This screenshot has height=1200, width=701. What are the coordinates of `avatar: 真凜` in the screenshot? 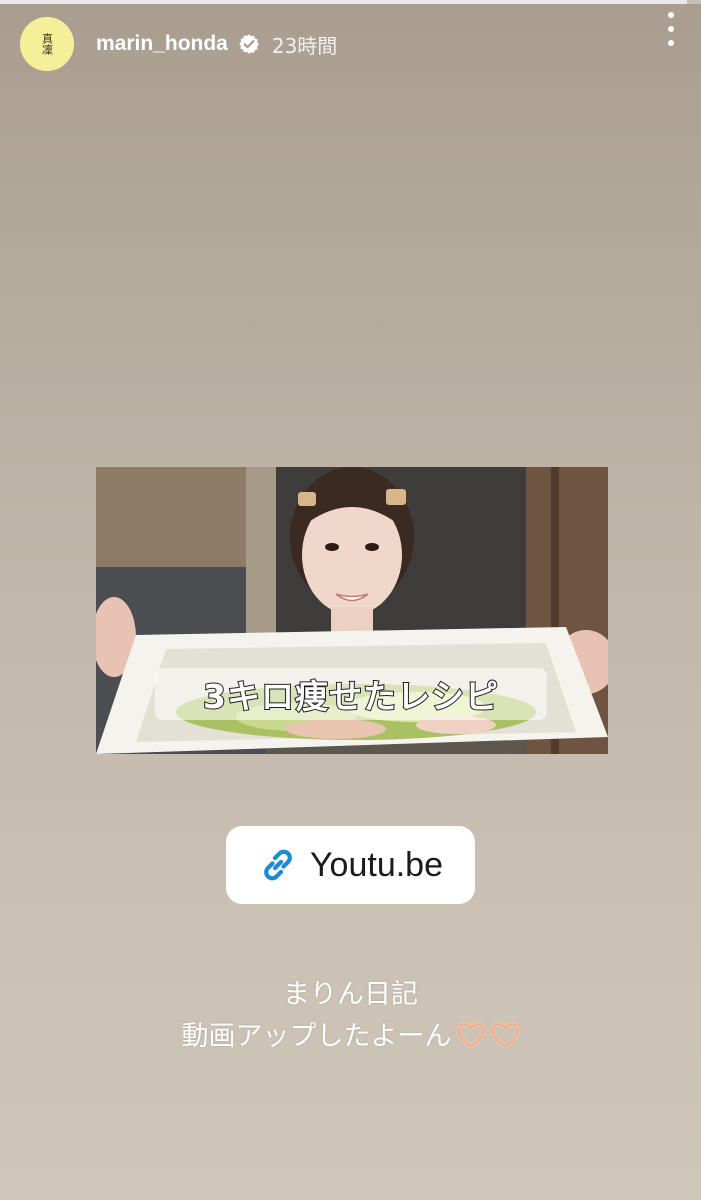 It's located at (47, 44).